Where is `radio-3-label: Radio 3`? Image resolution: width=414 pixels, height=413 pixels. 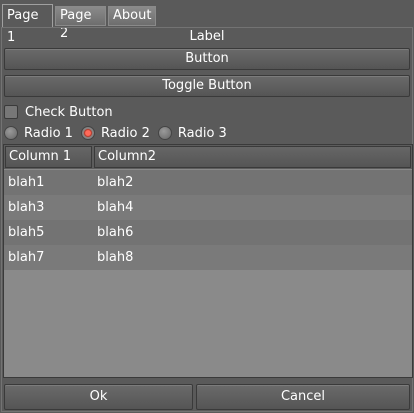 radio-3-label: Radio 3 is located at coordinates (202, 133).